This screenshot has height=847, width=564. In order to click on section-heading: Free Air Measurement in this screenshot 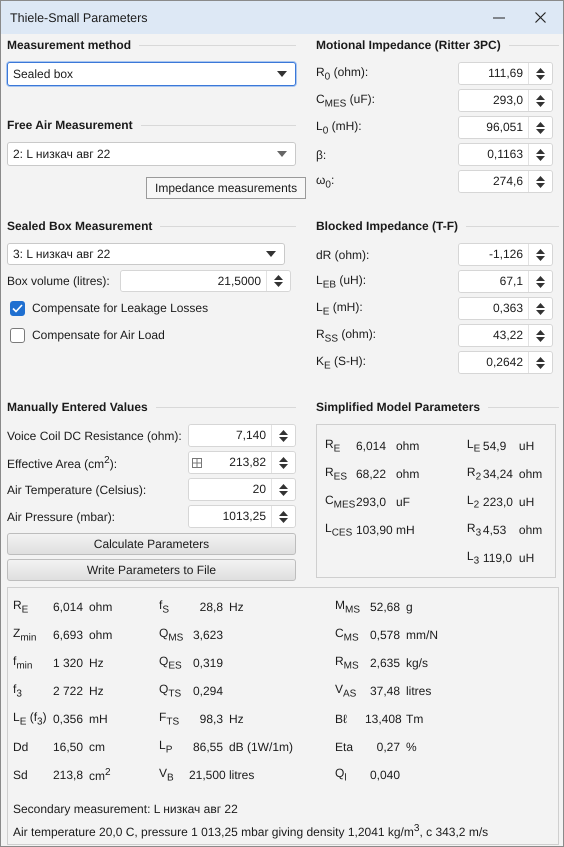, I will do `click(70, 125)`.